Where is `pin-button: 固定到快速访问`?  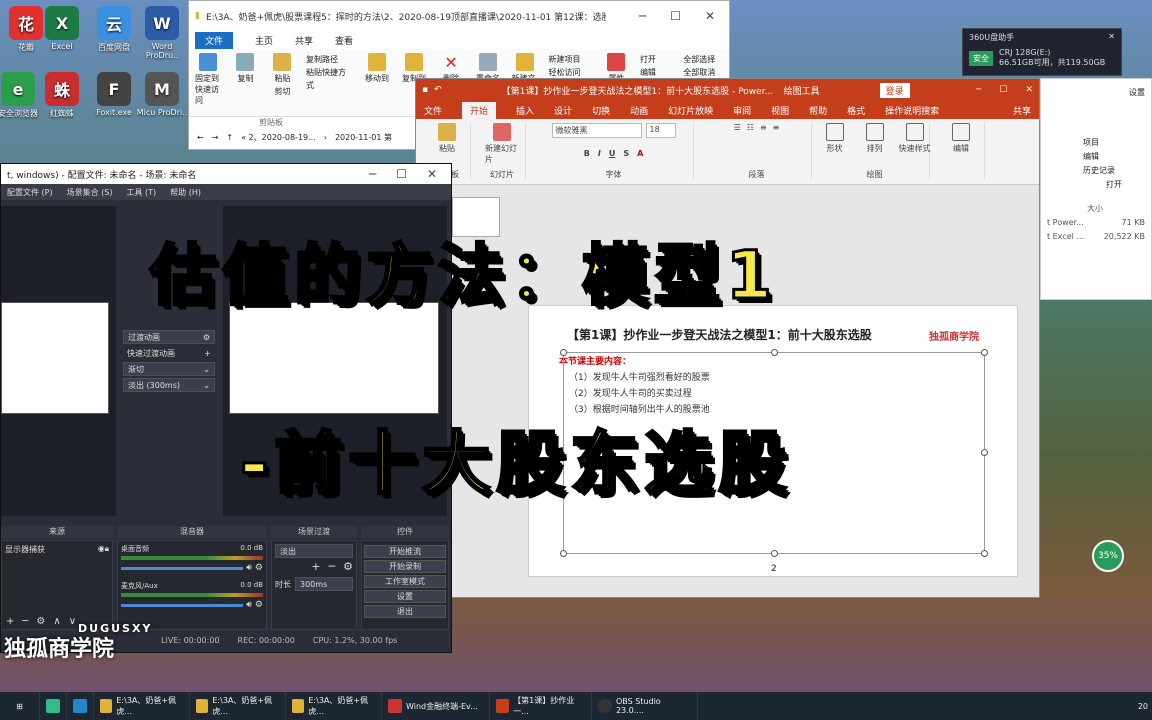 pin-button: 固定到快速访问 is located at coordinates (208, 82).